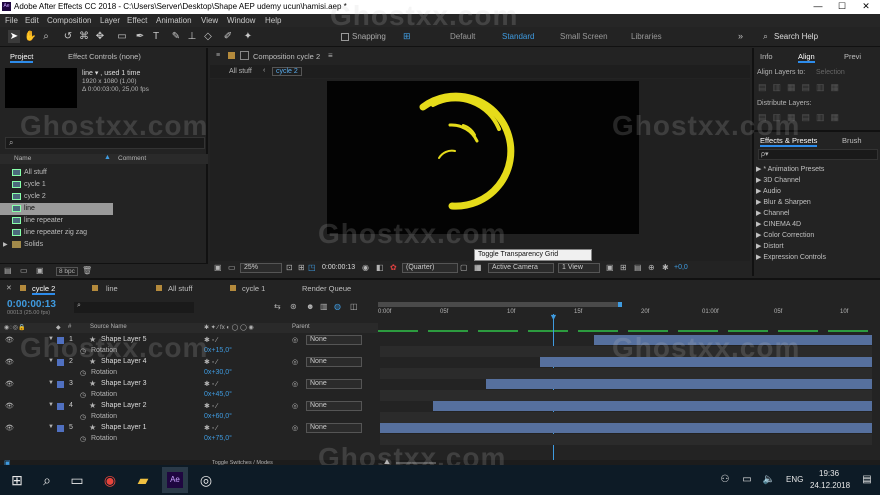 The width and height of the screenshot is (880, 495). What do you see at coordinates (24, 270) in the screenshot?
I see `new-folder-icon: ▭` at bounding box center [24, 270].